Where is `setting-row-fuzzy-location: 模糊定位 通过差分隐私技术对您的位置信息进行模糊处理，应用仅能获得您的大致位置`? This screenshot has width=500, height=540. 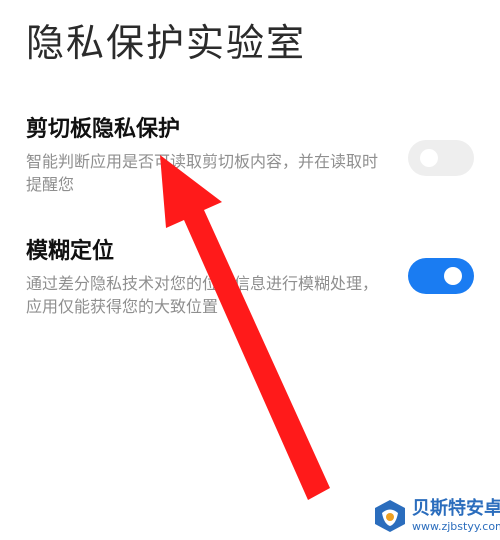
setting-row-fuzzy-location: 模糊定位 通过差分隐私技术对您的位置信息进行模糊处理，应用仅能获得您的大致位置 is located at coordinates (250, 277).